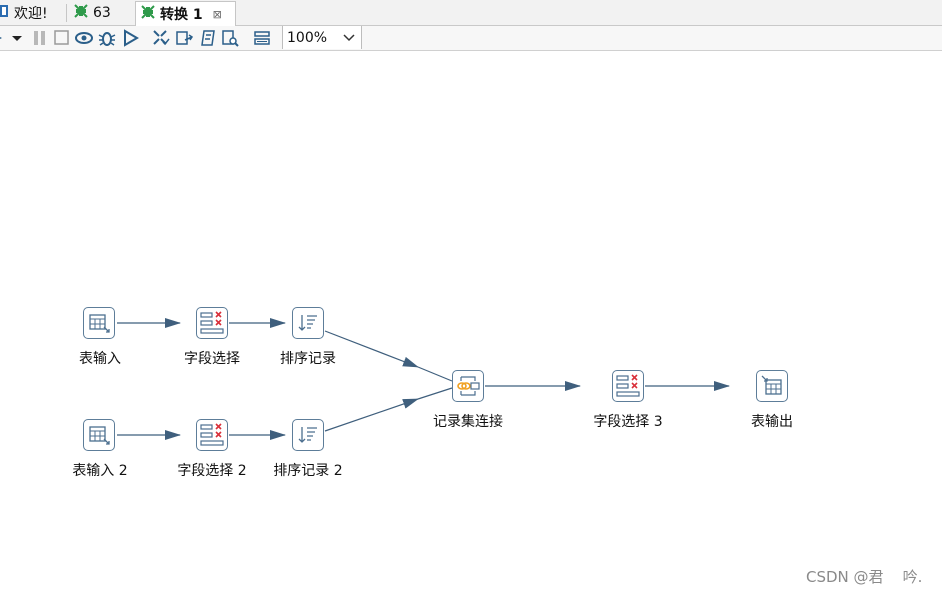 Image resolution: width=942 pixels, height=594 pixels. Describe the element at coordinates (131, 38) in the screenshot. I see `replay-icon` at that location.